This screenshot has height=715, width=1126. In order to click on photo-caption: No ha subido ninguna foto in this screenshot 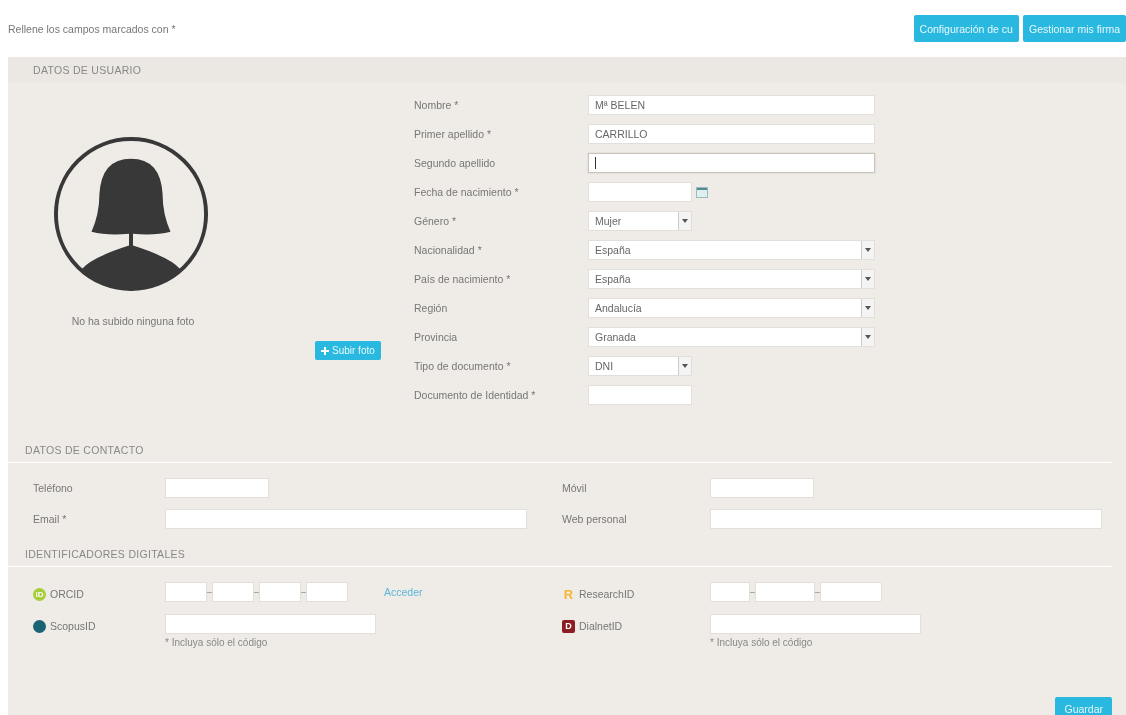, I will do `click(133, 321)`.